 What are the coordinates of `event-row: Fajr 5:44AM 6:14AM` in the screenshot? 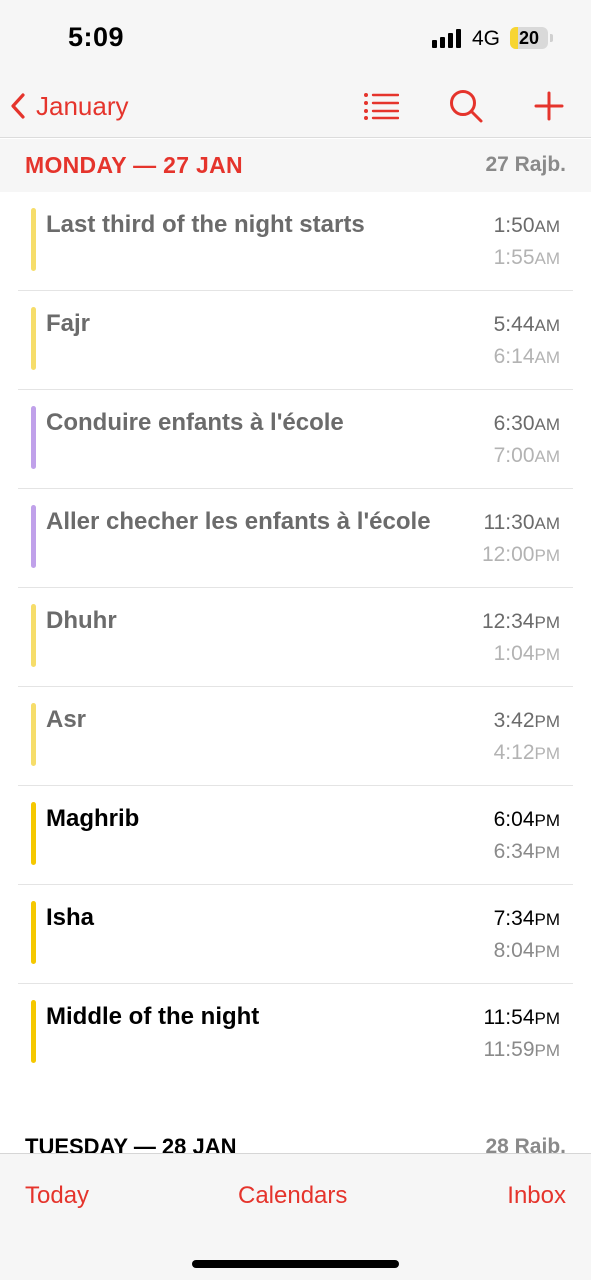 It's located at (295, 340).